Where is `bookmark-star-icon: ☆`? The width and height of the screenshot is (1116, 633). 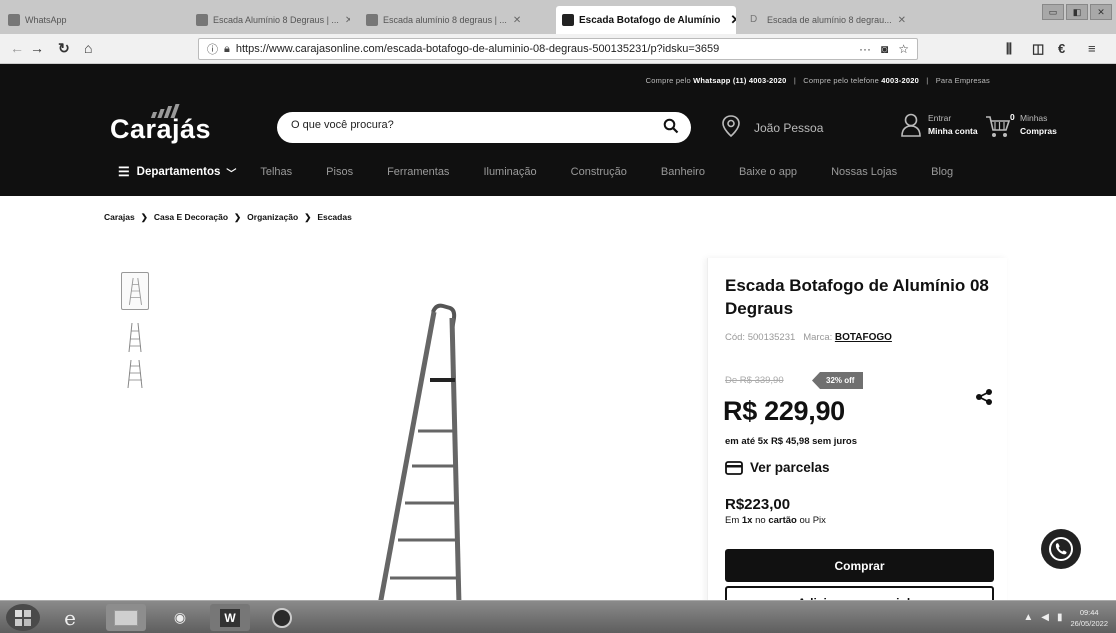 bookmark-star-icon: ☆ is located at coordinates (903, 49).